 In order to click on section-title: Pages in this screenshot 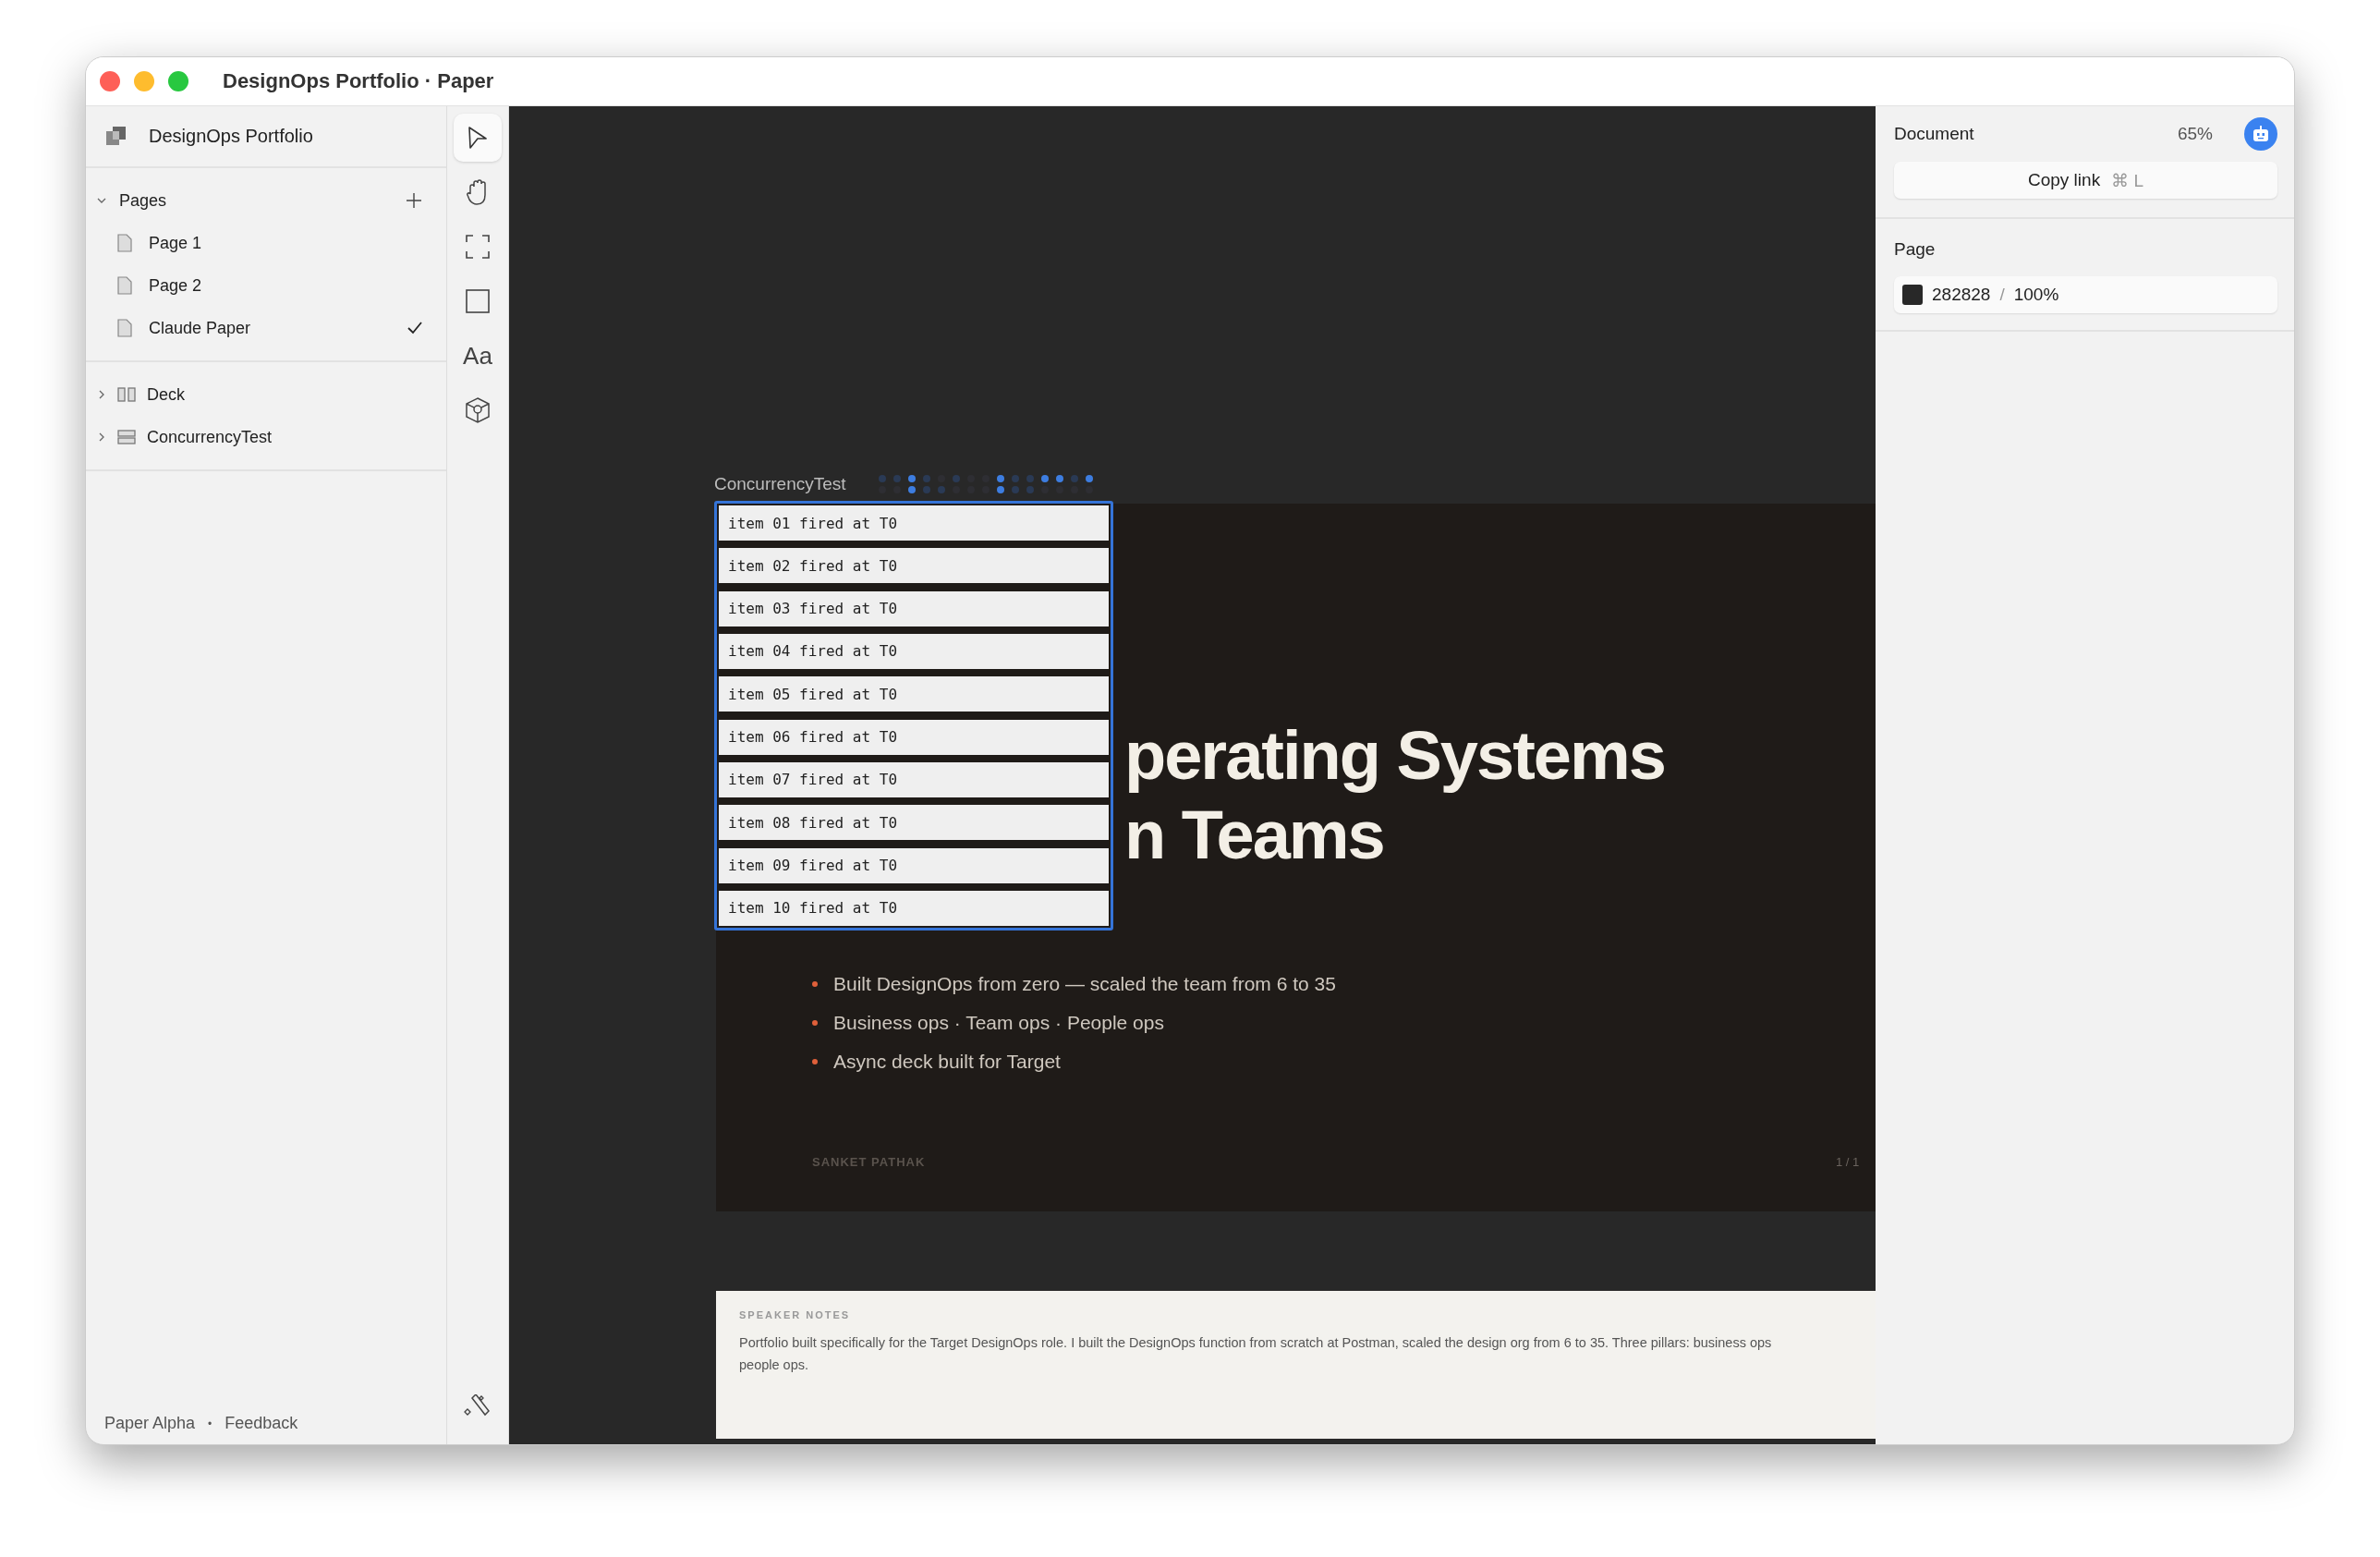, I will do `click(143, 200)`.